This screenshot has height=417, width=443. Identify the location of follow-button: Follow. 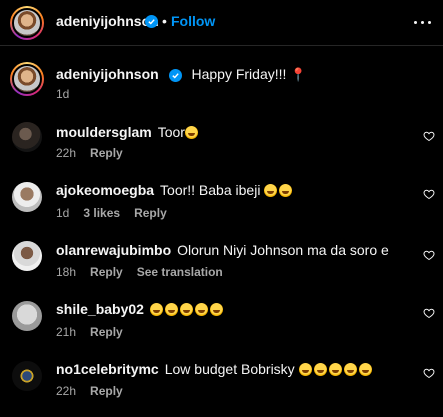
(193, 21).